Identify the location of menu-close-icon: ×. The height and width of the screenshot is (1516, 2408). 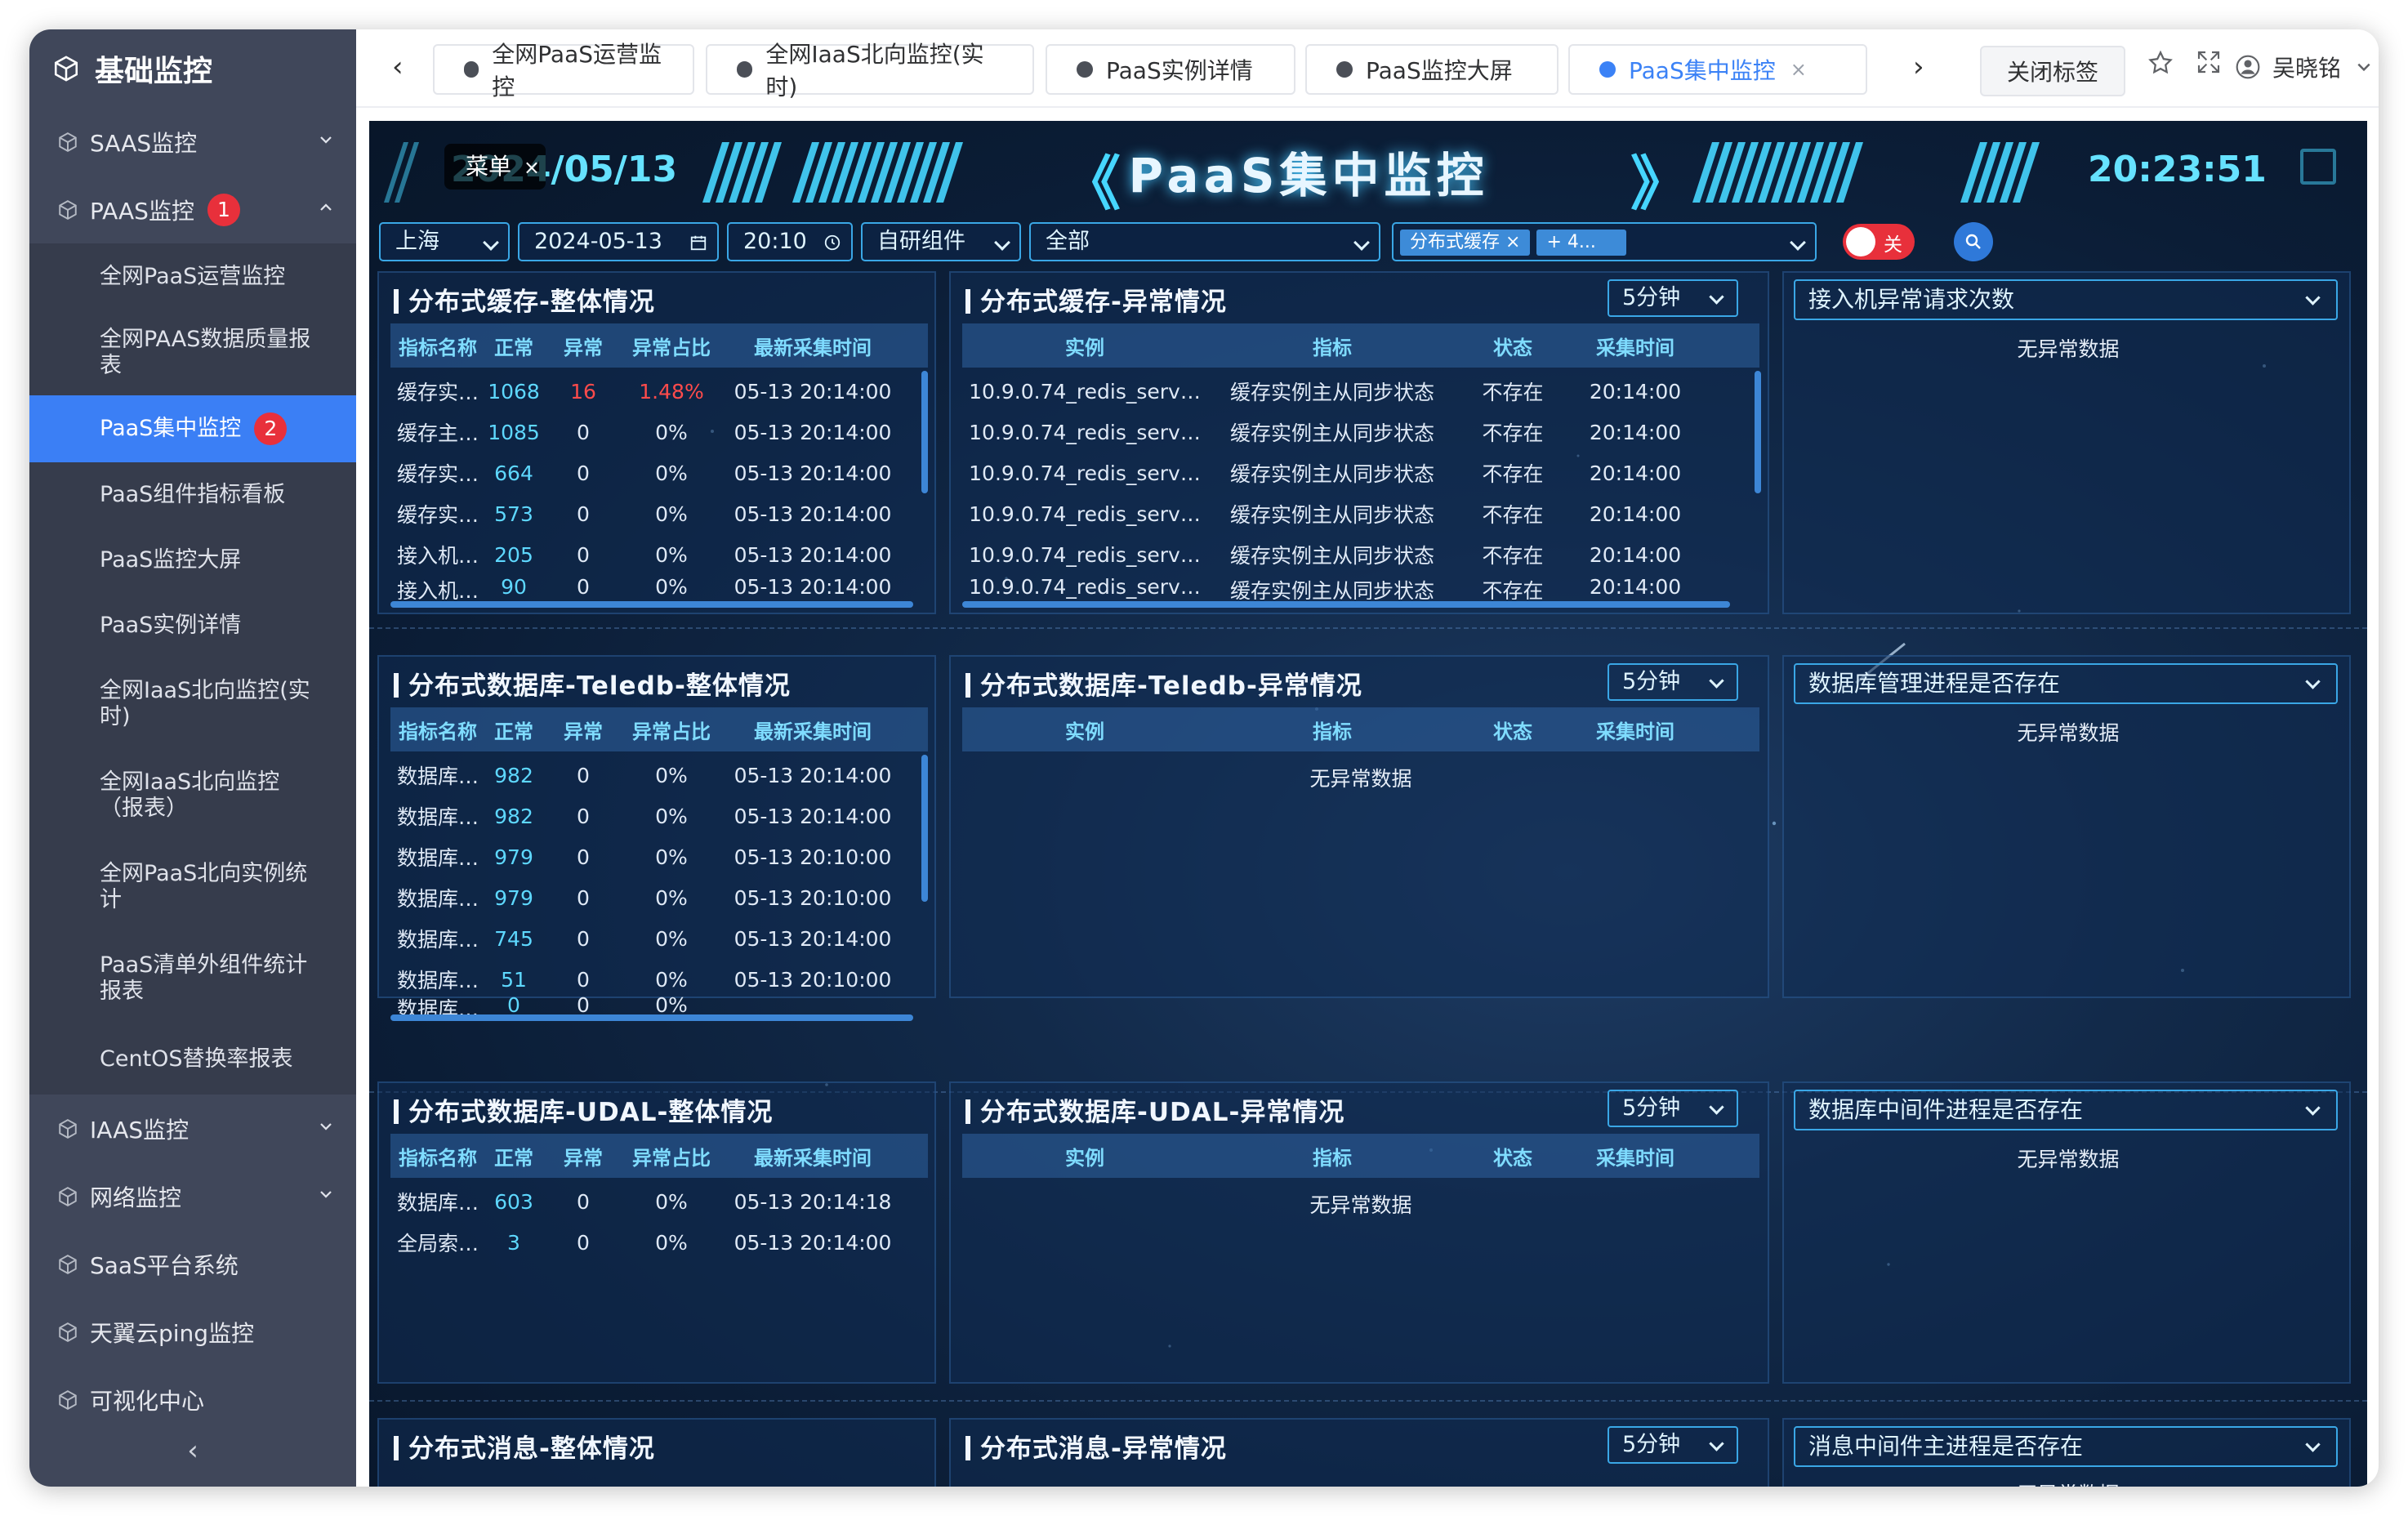
(532, 167).